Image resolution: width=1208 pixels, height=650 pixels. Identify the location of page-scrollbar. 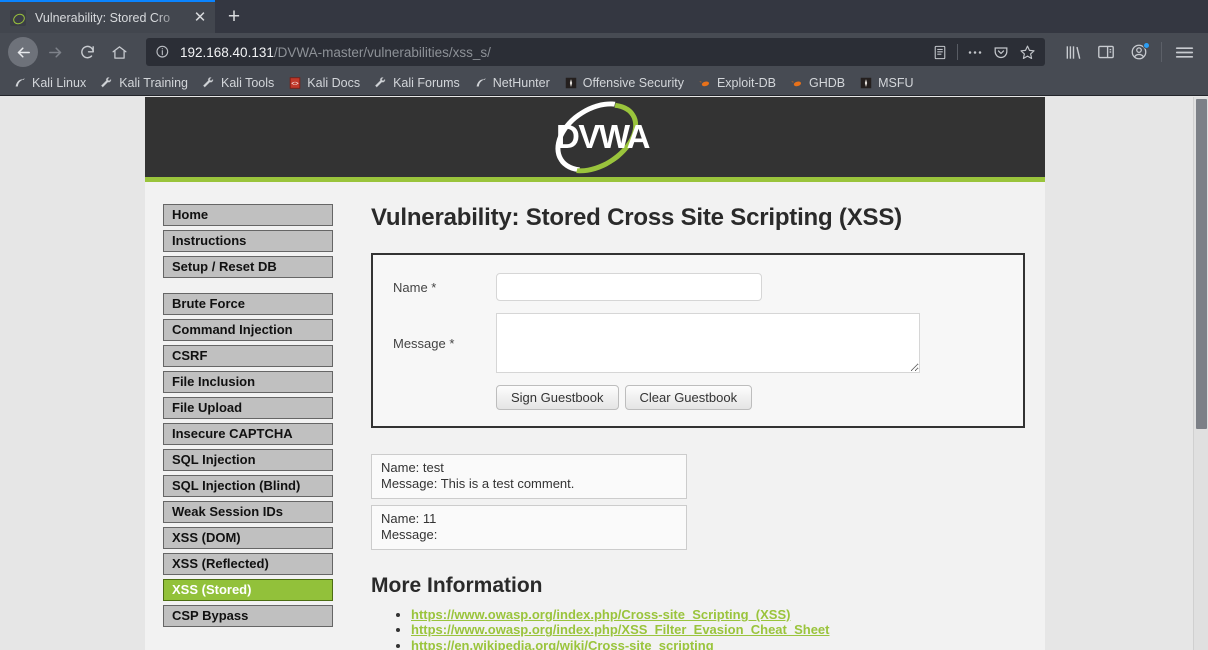
(1200, 373).